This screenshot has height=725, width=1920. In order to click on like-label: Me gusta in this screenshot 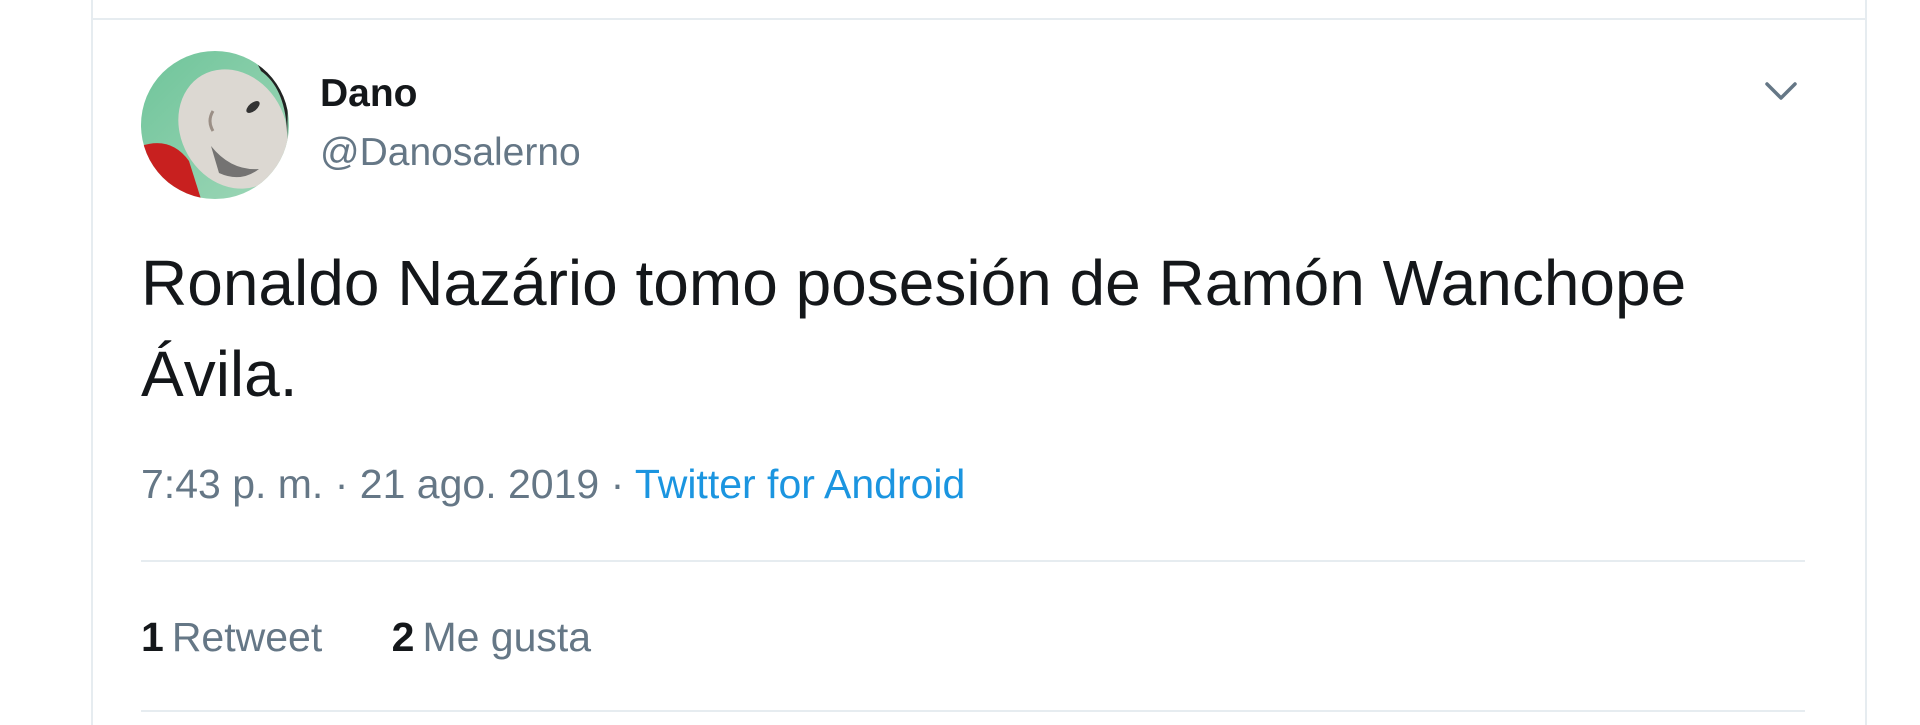, I will do `click(507, 637)`.